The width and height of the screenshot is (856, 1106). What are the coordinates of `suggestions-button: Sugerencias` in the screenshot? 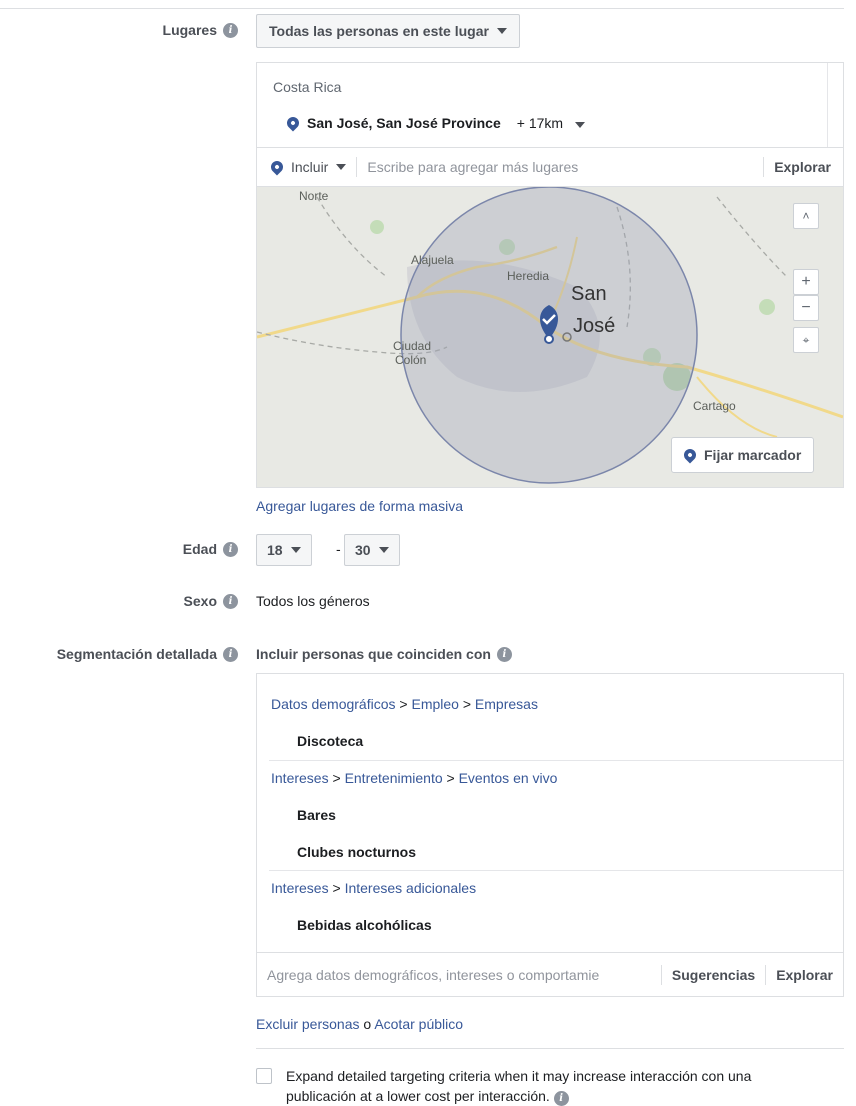 It's located at (713, 975).